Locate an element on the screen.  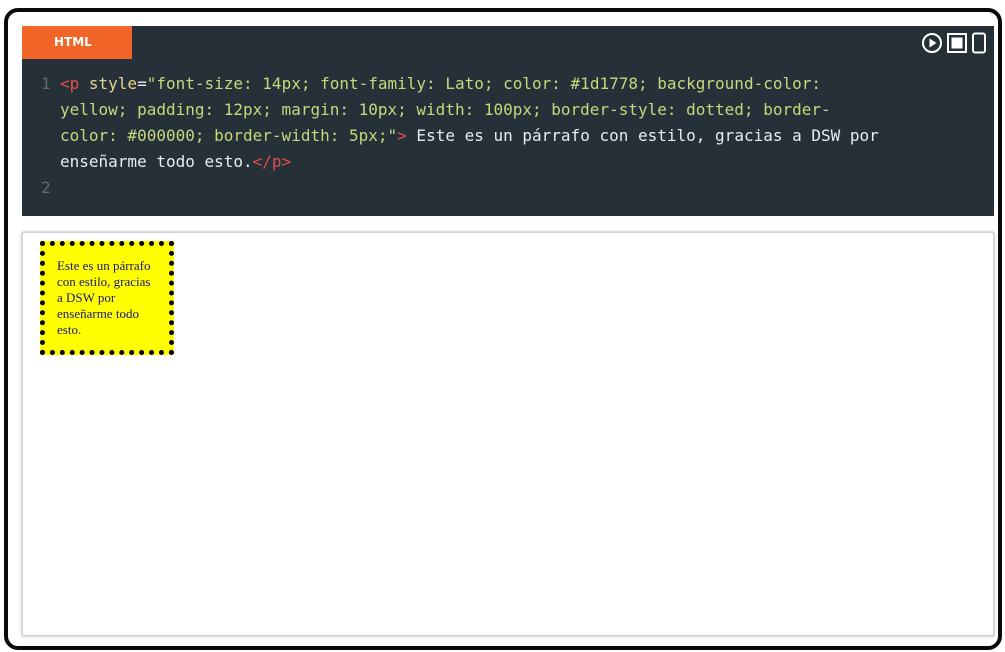
code-token: <p is located at coordinates (70, 83).